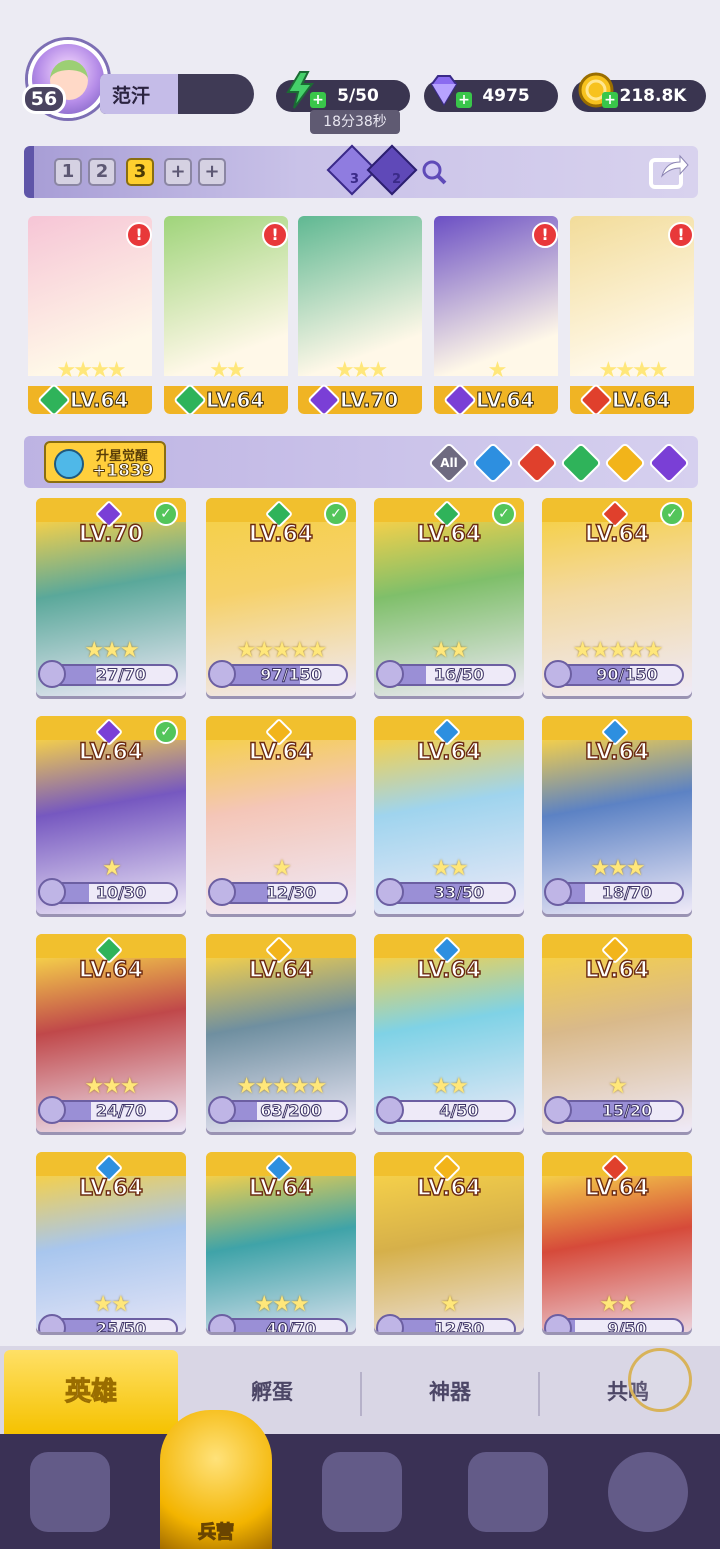 The width and height of the screenshot is (720, 1549). Describe the element at coordinates (358, 96) in the screenshot. I see `energy-value: 5/50` at that location.